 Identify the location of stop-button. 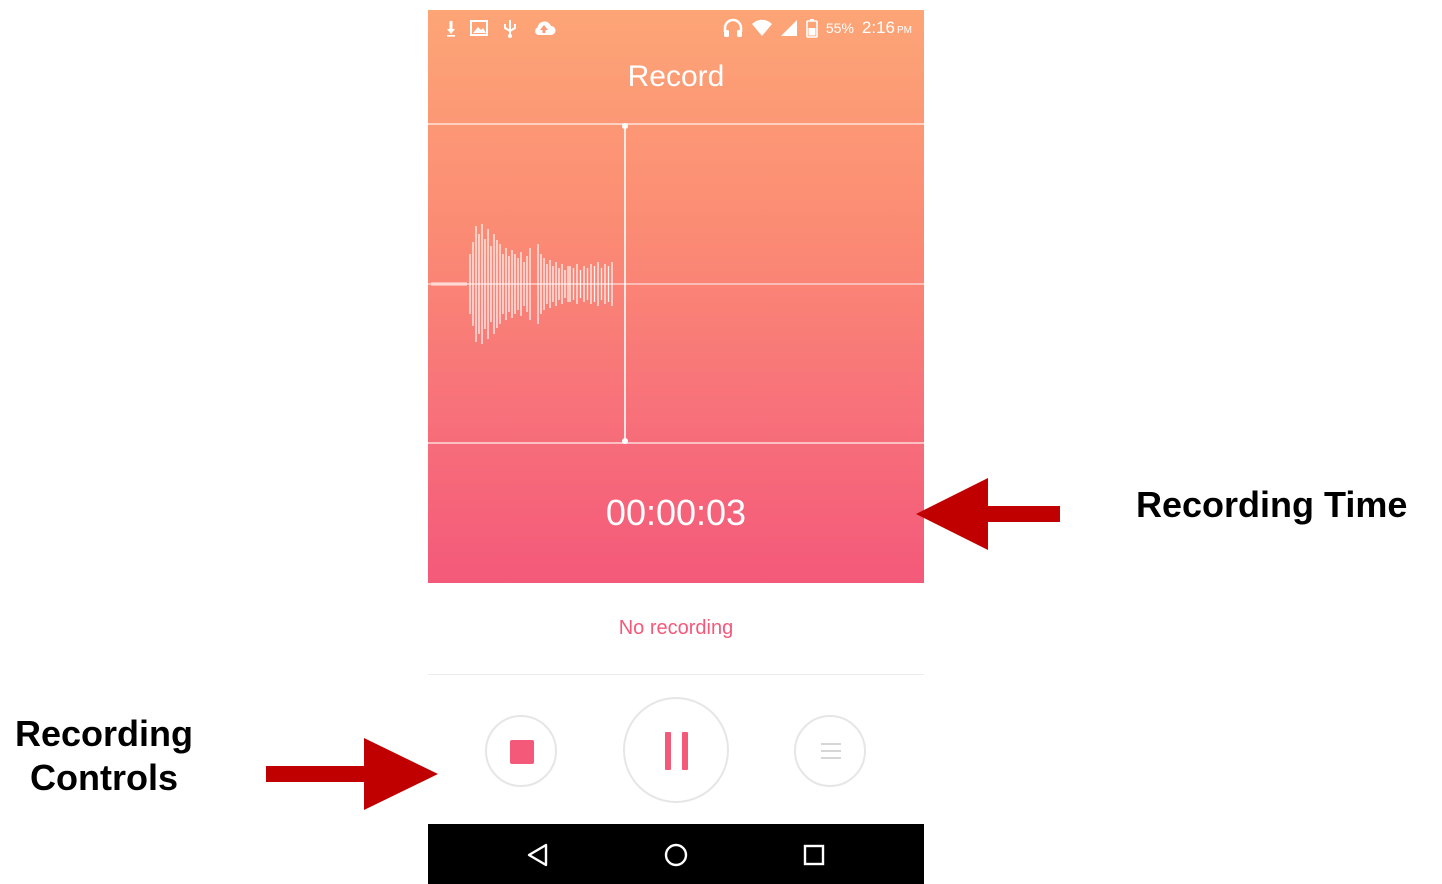
(521, 751).